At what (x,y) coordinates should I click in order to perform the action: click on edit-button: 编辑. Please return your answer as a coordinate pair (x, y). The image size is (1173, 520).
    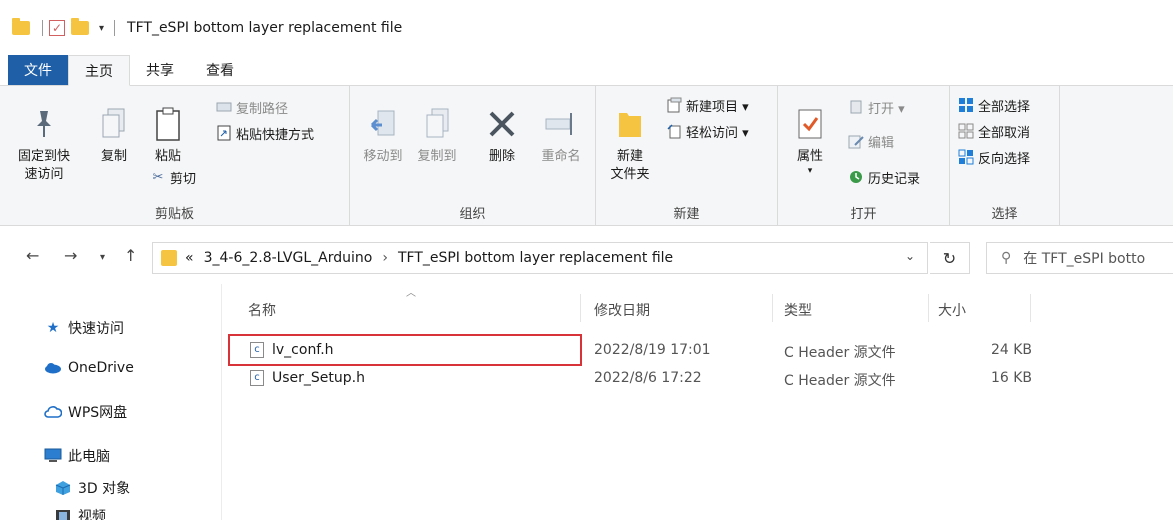
    Looking at the image, I should click on (871, 141).